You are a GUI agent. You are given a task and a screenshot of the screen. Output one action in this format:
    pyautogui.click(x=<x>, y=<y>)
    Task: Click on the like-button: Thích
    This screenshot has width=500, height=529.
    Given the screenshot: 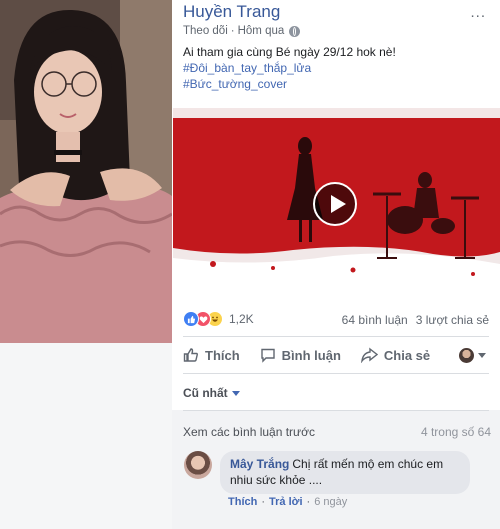 What is the action you would take?
    pyautogui.click(x=211, y=355)
    